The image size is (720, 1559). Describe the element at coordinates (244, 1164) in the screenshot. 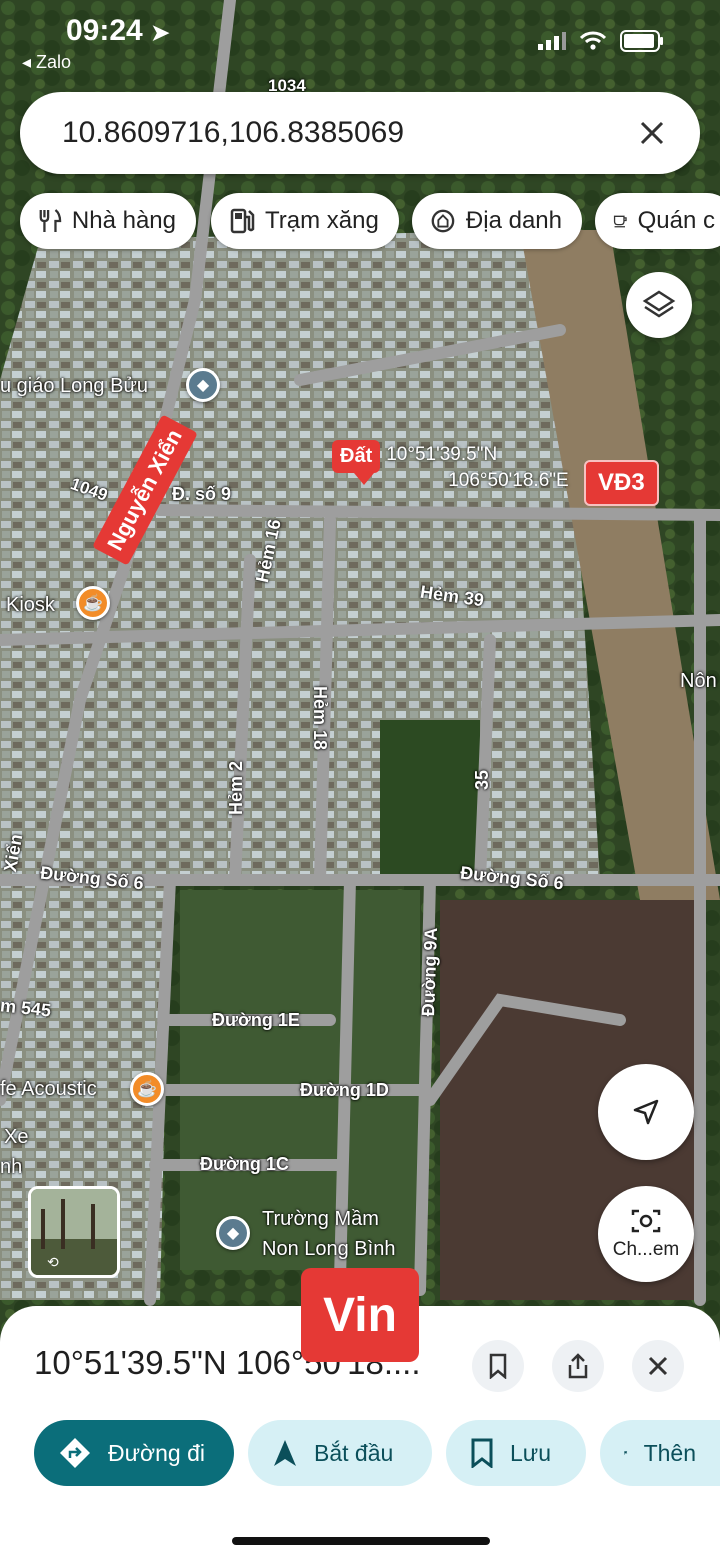

I see `map-label-road: Đường 1C` at that location.